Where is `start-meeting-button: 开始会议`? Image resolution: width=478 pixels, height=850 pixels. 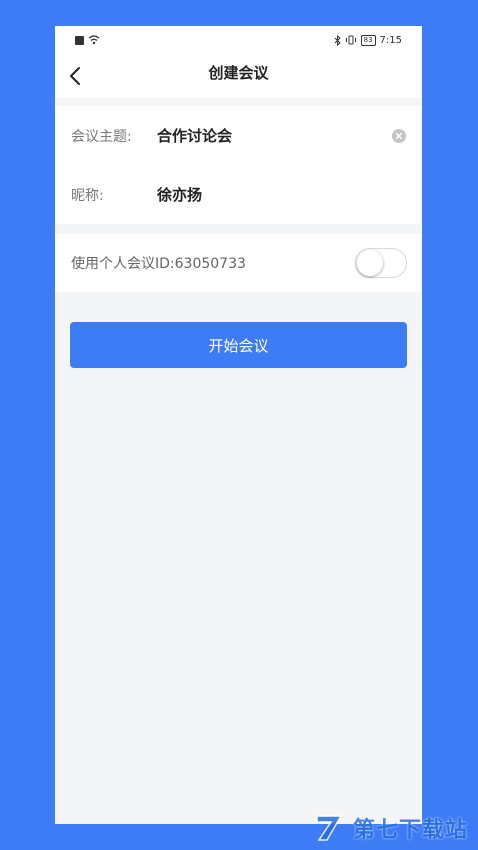
start-meeting-button: 开始会议 is located at coordinates (238, 345).